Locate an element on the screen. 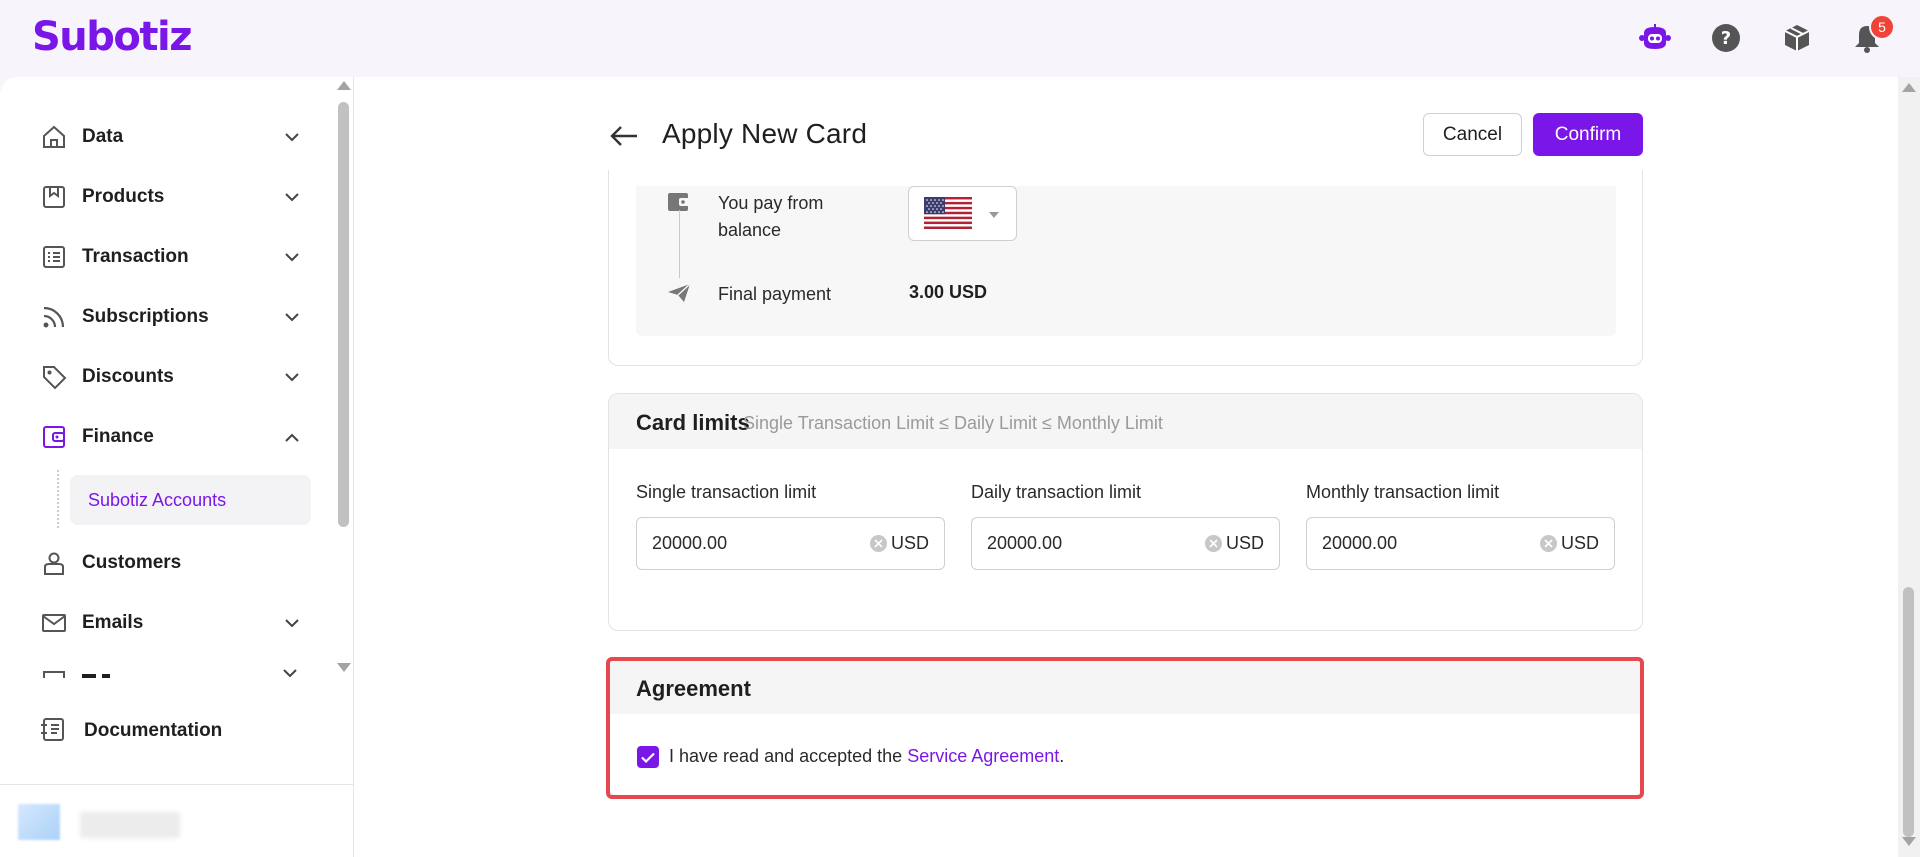  send-plane-icon is located at coordinates (679, 295).